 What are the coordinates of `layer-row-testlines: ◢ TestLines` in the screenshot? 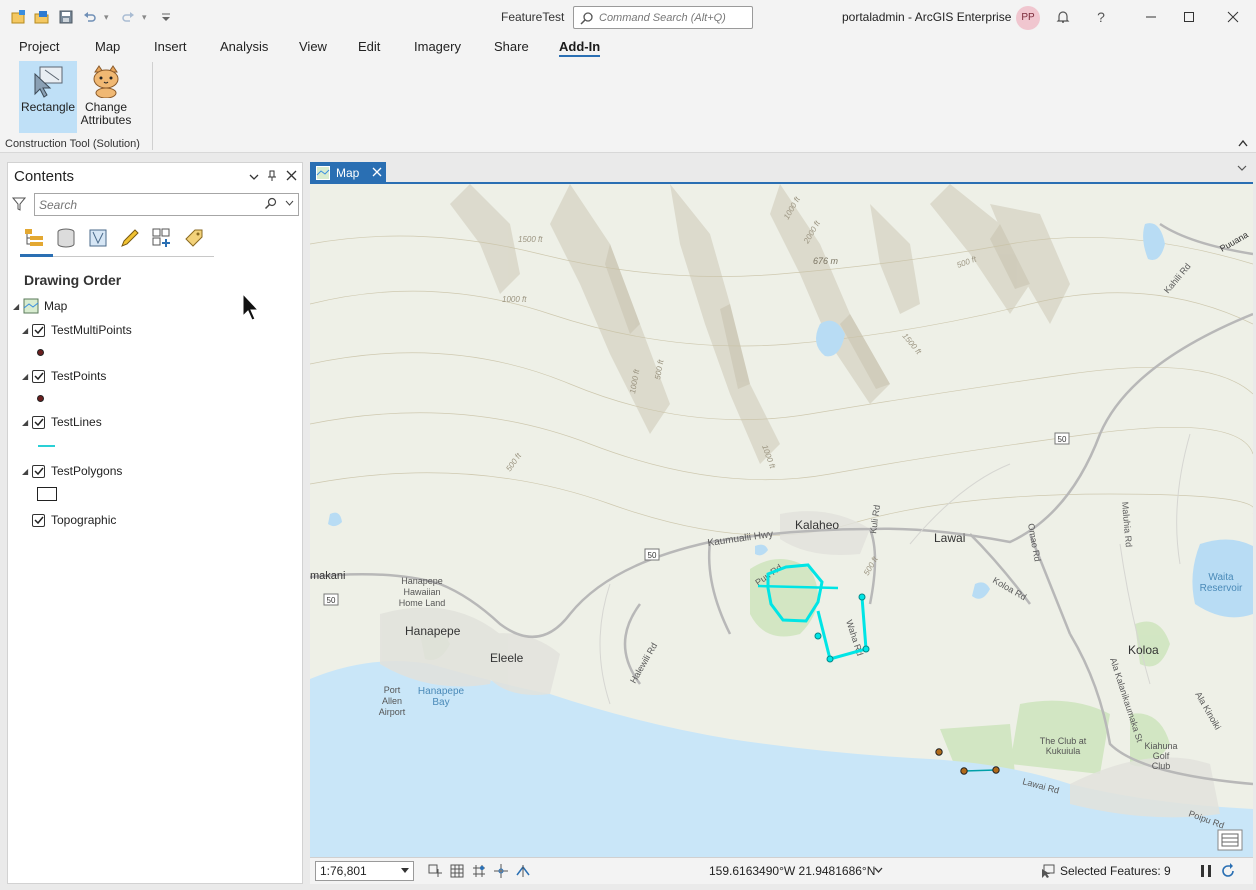 It's located at (62, 422).